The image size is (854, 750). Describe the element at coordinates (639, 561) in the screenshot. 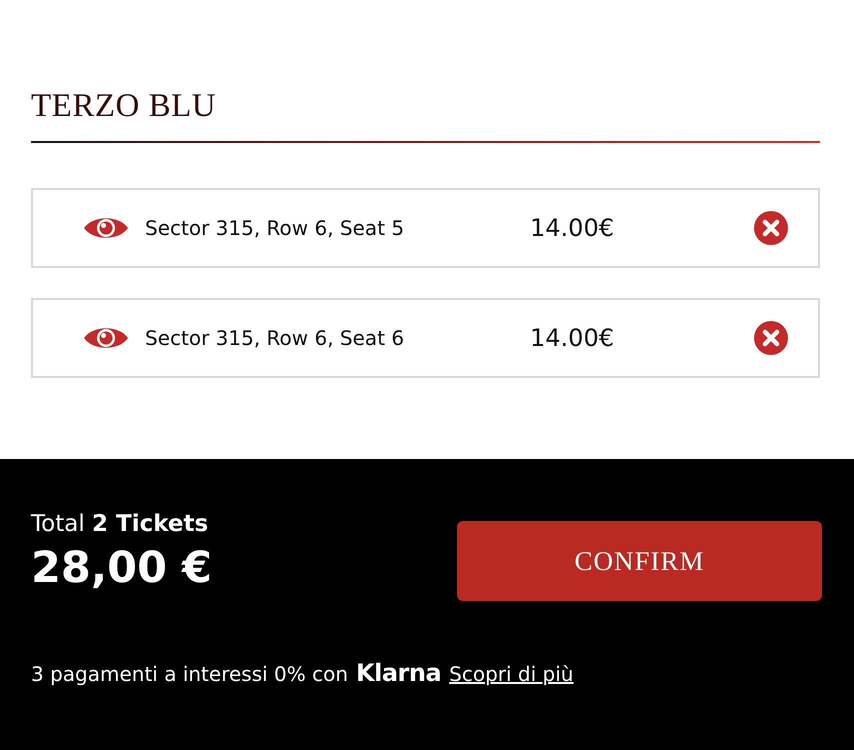

I see `confirm-button: CONFIRM` at that location.